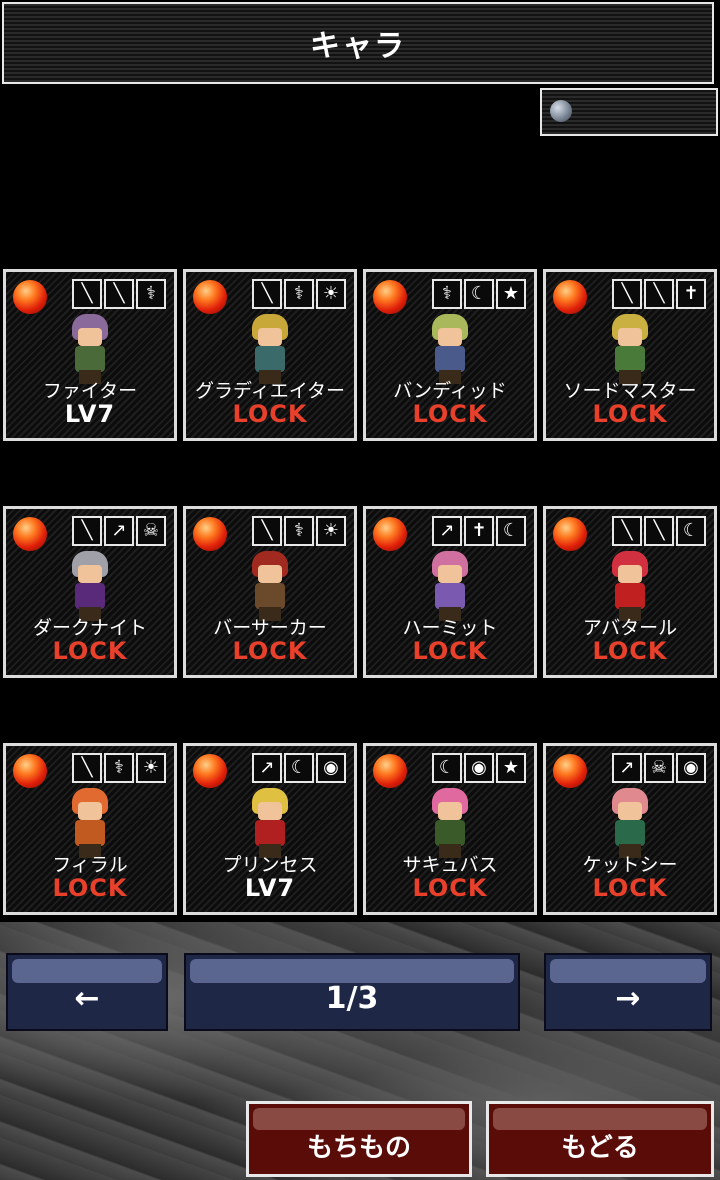  What do you see at coordinates (630, 391) in the screenshot?
I see `character-name: ソードマスター` at bounding box center [630, 391].